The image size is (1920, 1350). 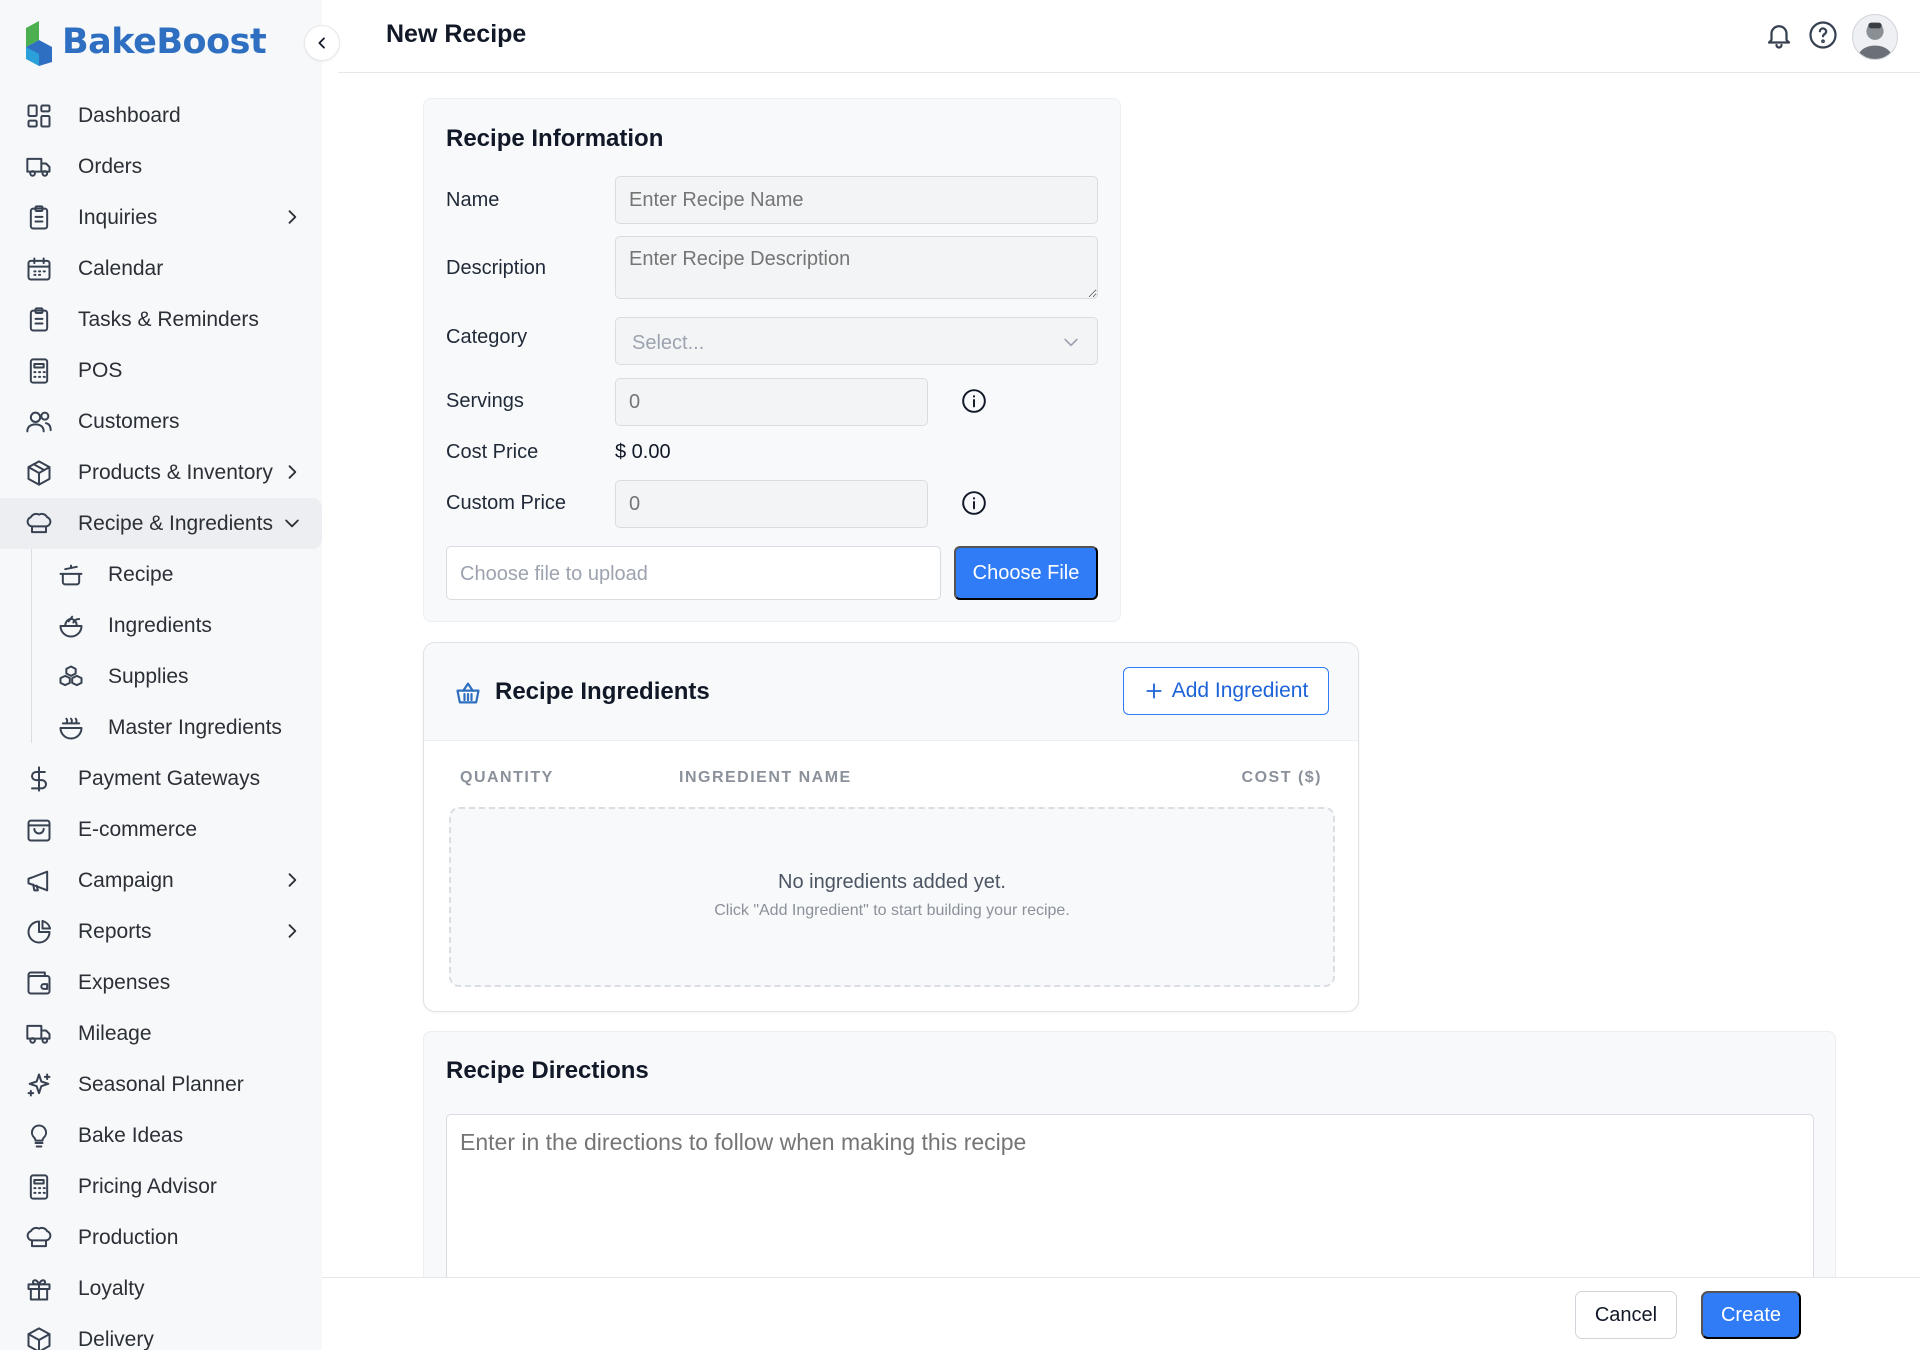 What do you see at coordinates (161, 1332) in the screenshot?
I see `sidebar-item-delivery: Delivery` at bounding box center [161, 1332].